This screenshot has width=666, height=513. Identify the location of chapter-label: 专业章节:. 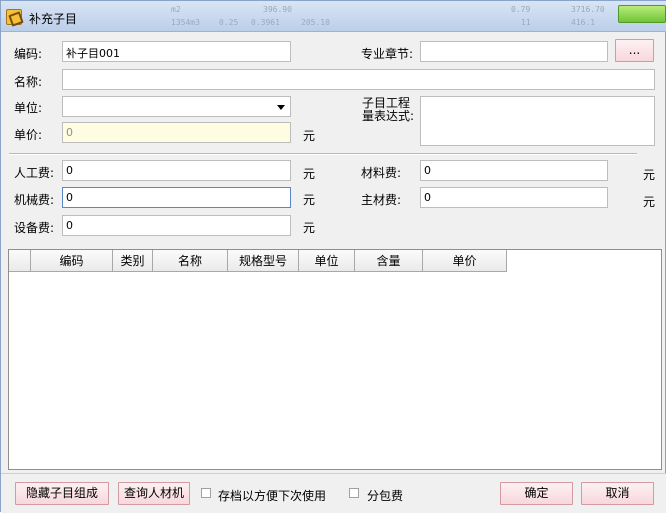
(387, 54).